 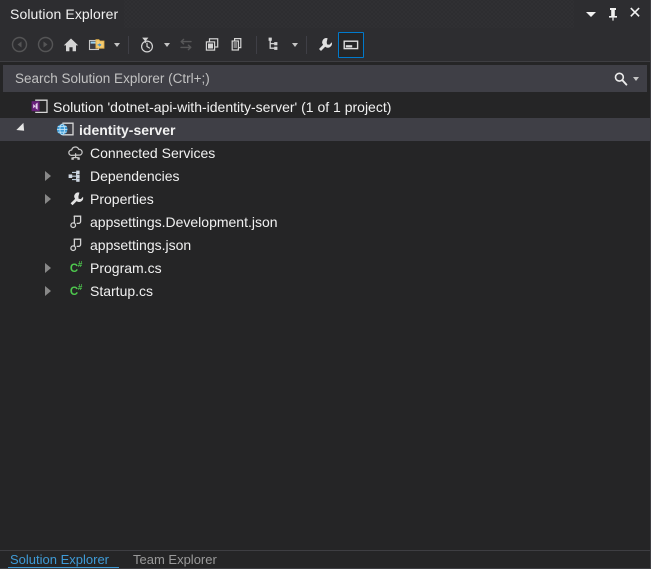 What do you see at coordinates (39, 106) in the screenshot?
I see `visual-studio-solution-icon` at bounding box center [39, 106].